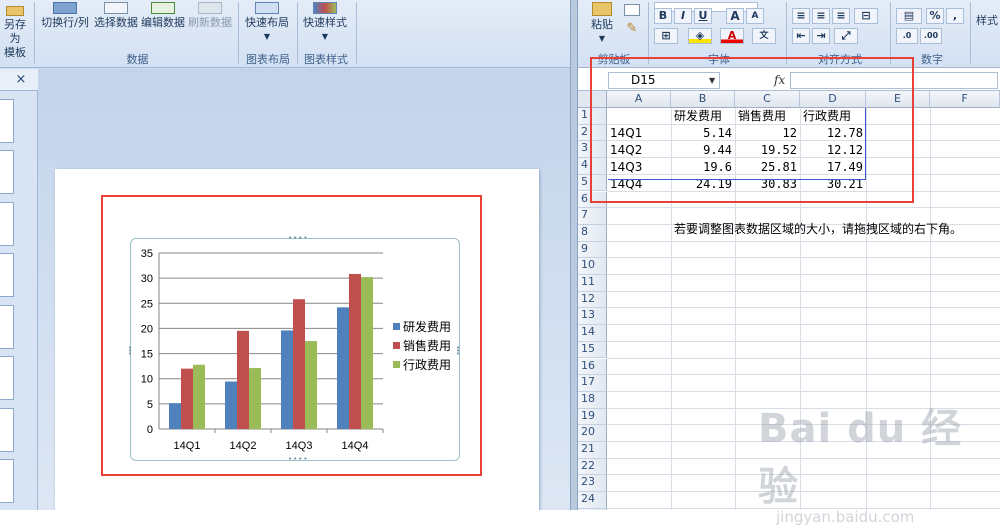 The width and height of the screenshot is (1000, 526). What do you see at coordinates (602, 9) in the screenshot?
I see `clipboard-icon` at bounding box center [602, 9].